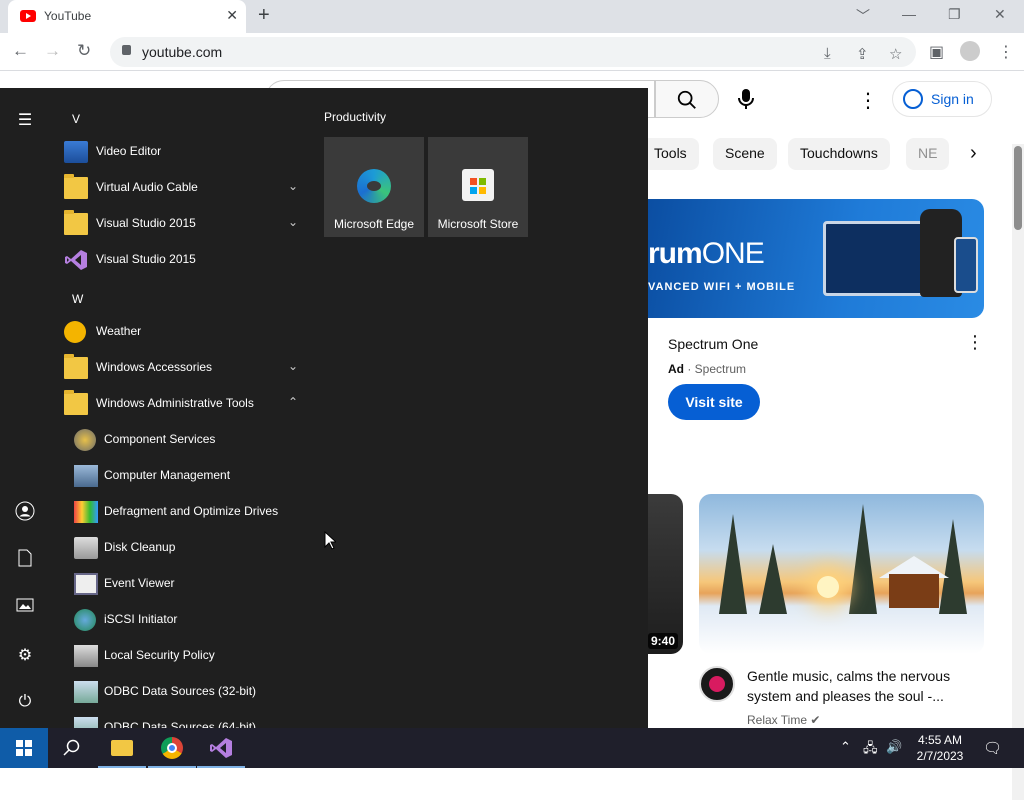  What do you see at coordinates (670, 154) in the screenshot?
I see `chip-tools: Tools` at bounding box center [670, 154].